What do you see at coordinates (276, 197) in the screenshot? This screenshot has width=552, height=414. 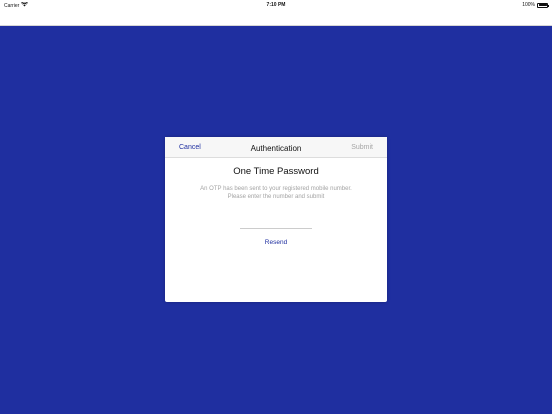 I see `otp-message-line-2: Please enter the number and submit` at bounding box center [276, 197].